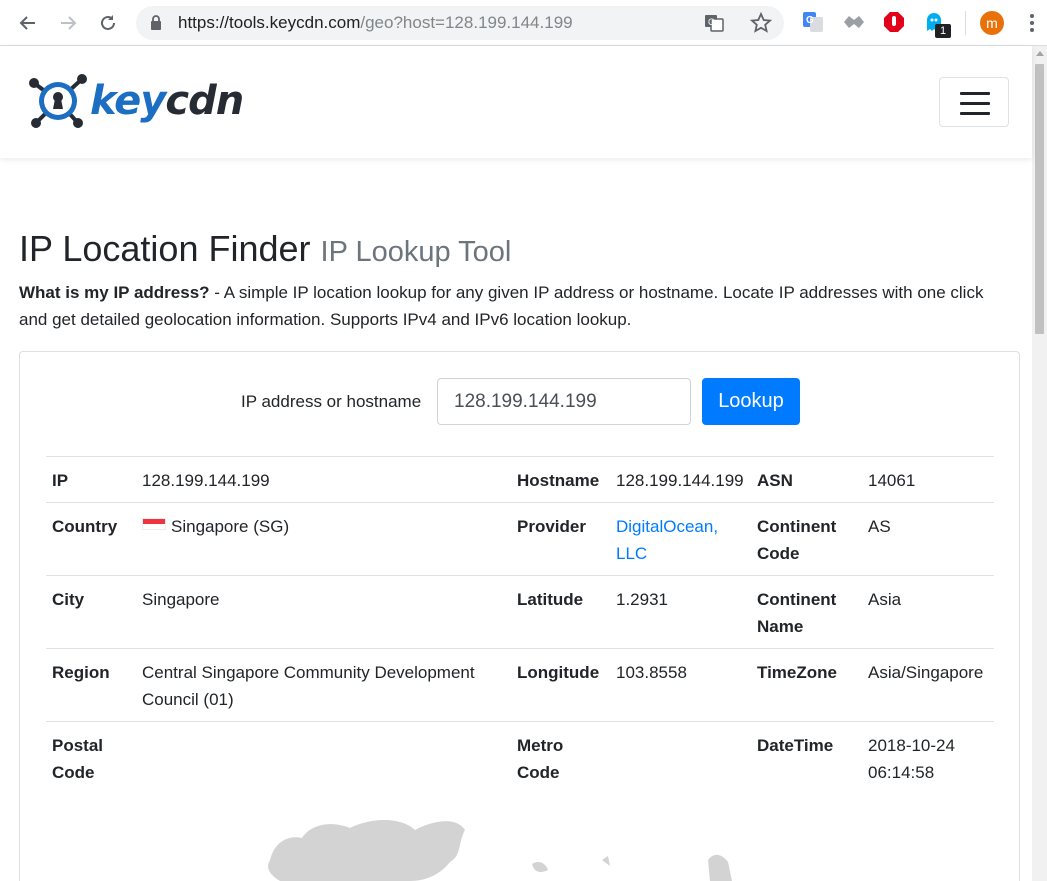 Image resolution: width=1047 pixels, height=881 pixels. Describe the element at coordinates (58, 101) in the screenshot. I see `keycdn-logo-icon` at that location.